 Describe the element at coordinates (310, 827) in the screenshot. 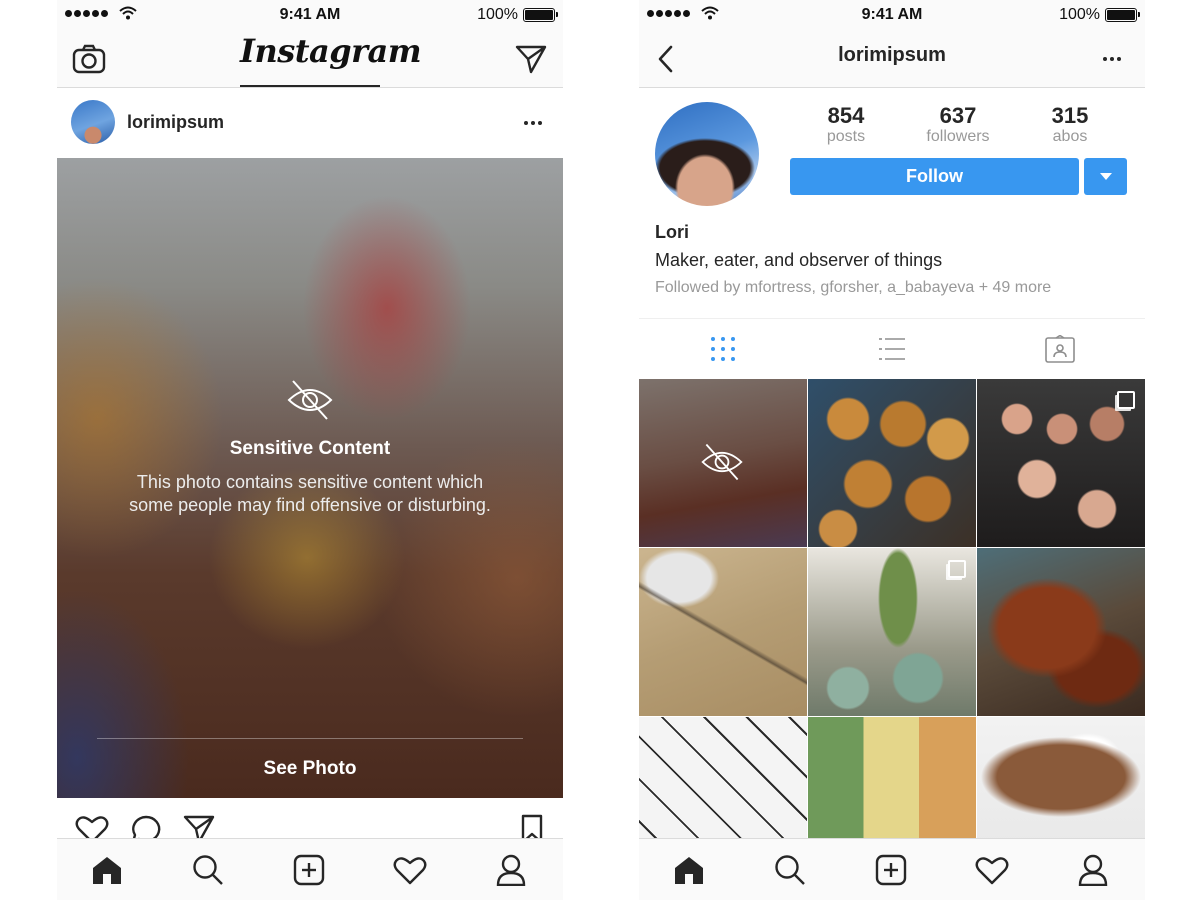

I see `post-actions` at that location.